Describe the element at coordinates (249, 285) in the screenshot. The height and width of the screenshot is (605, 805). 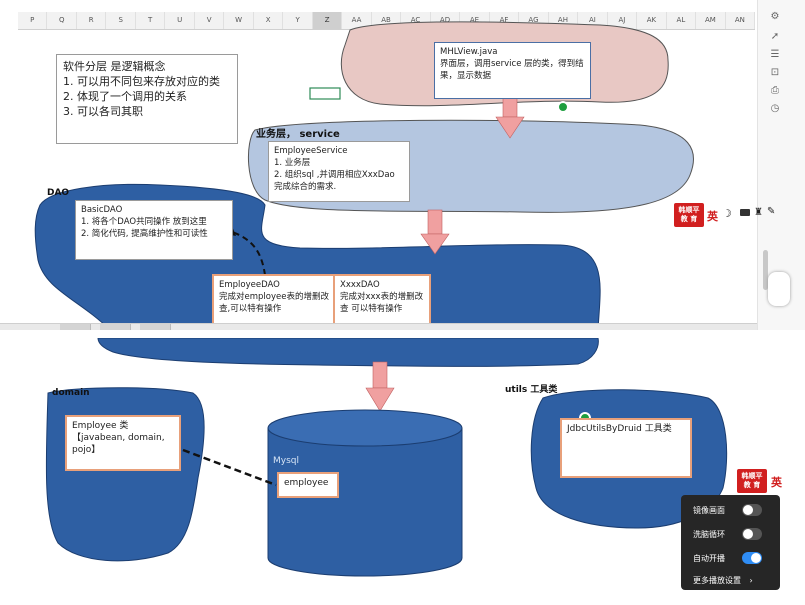
I see `employee-dao-title: EmployeeDAO` at that location.